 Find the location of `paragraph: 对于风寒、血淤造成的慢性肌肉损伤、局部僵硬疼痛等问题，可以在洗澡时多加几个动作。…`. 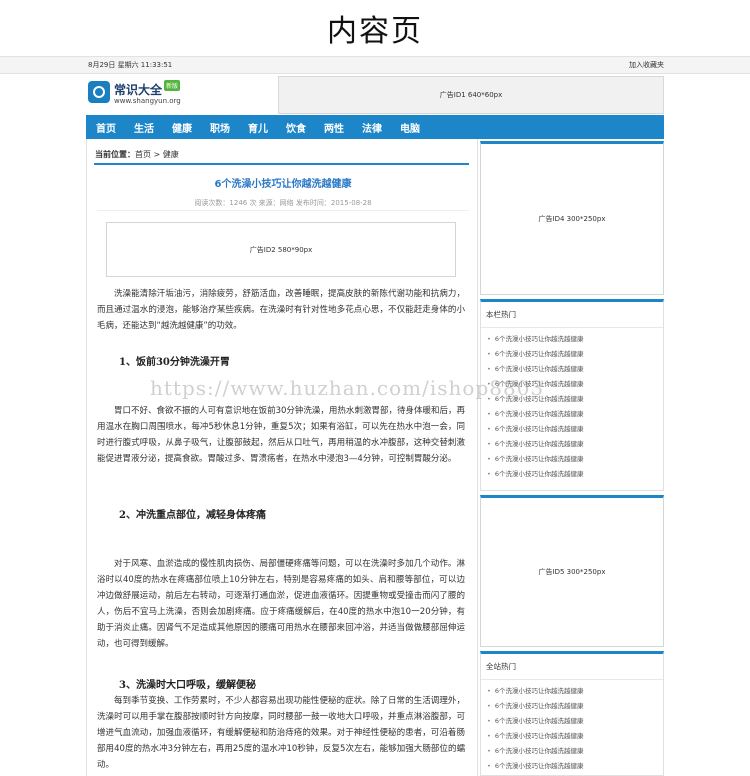

paragraph: 对于风寒、血淤造成的慢性肌肉损伤、局部僵硬疼痛等问题，可以在洗澡时多加几个动作。… is located at coordinates (281, 604).